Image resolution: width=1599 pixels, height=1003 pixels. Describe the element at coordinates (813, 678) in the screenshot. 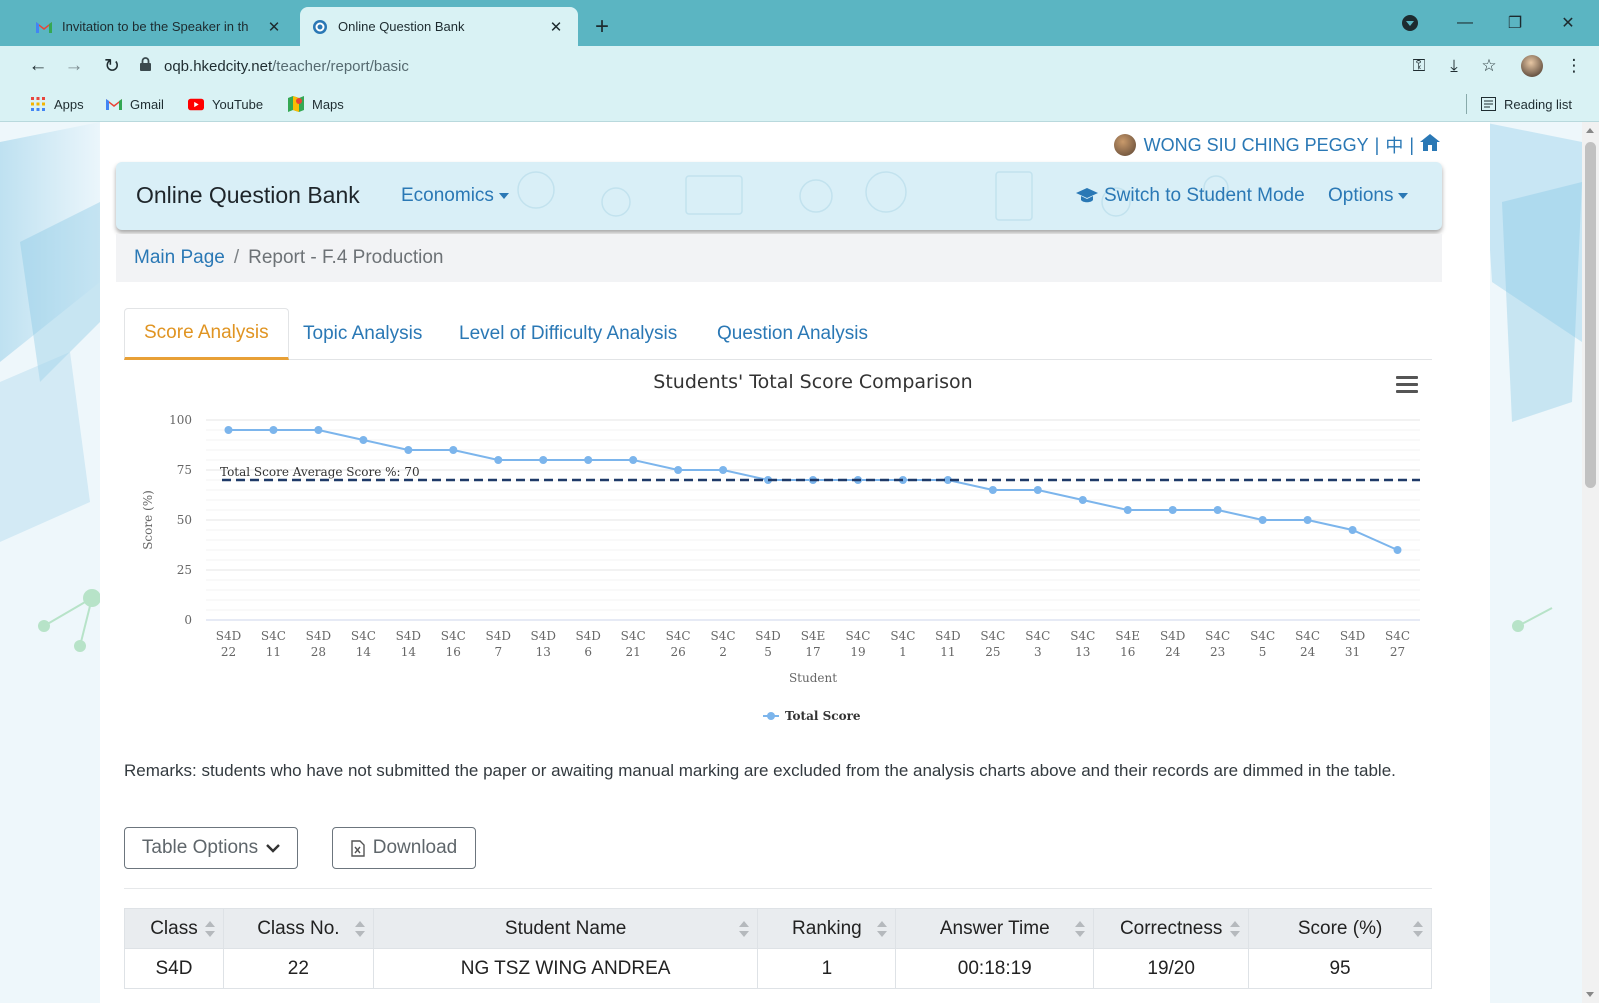

I see `x-axis-label: Student` at that location.